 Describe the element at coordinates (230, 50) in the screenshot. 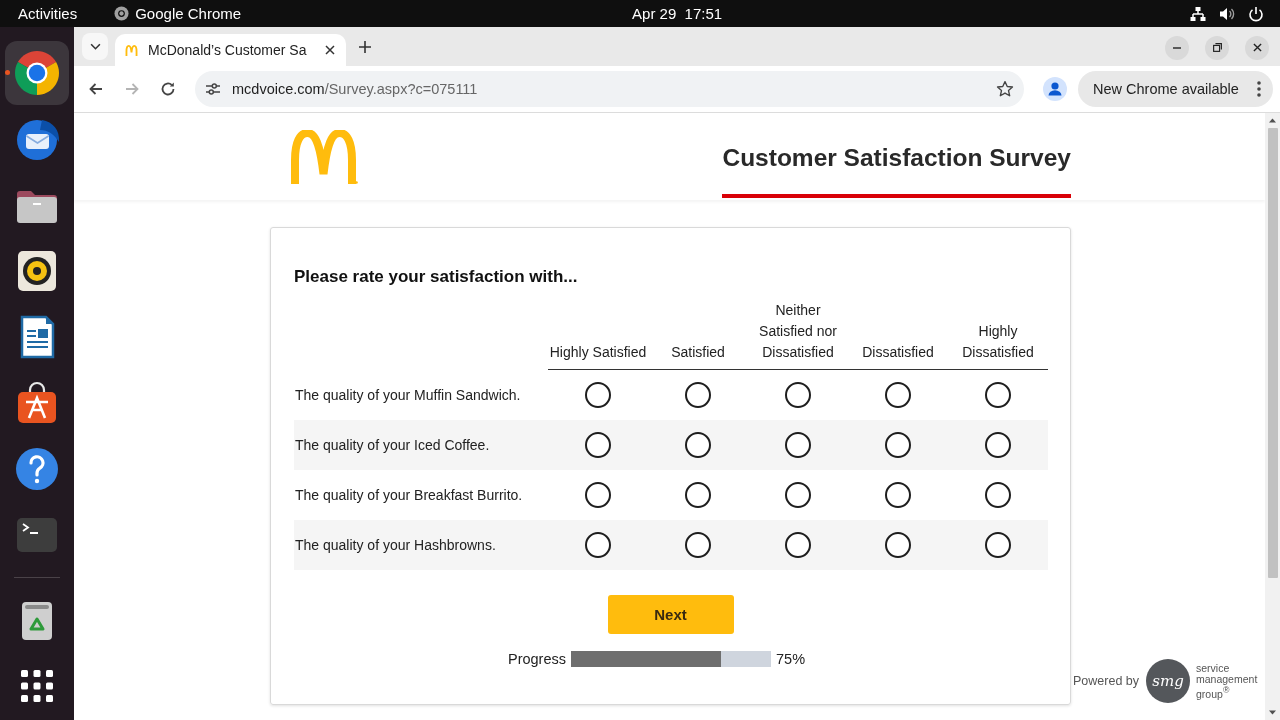

I see `browser-tab: McDonald’s Customer Sa` at that location.